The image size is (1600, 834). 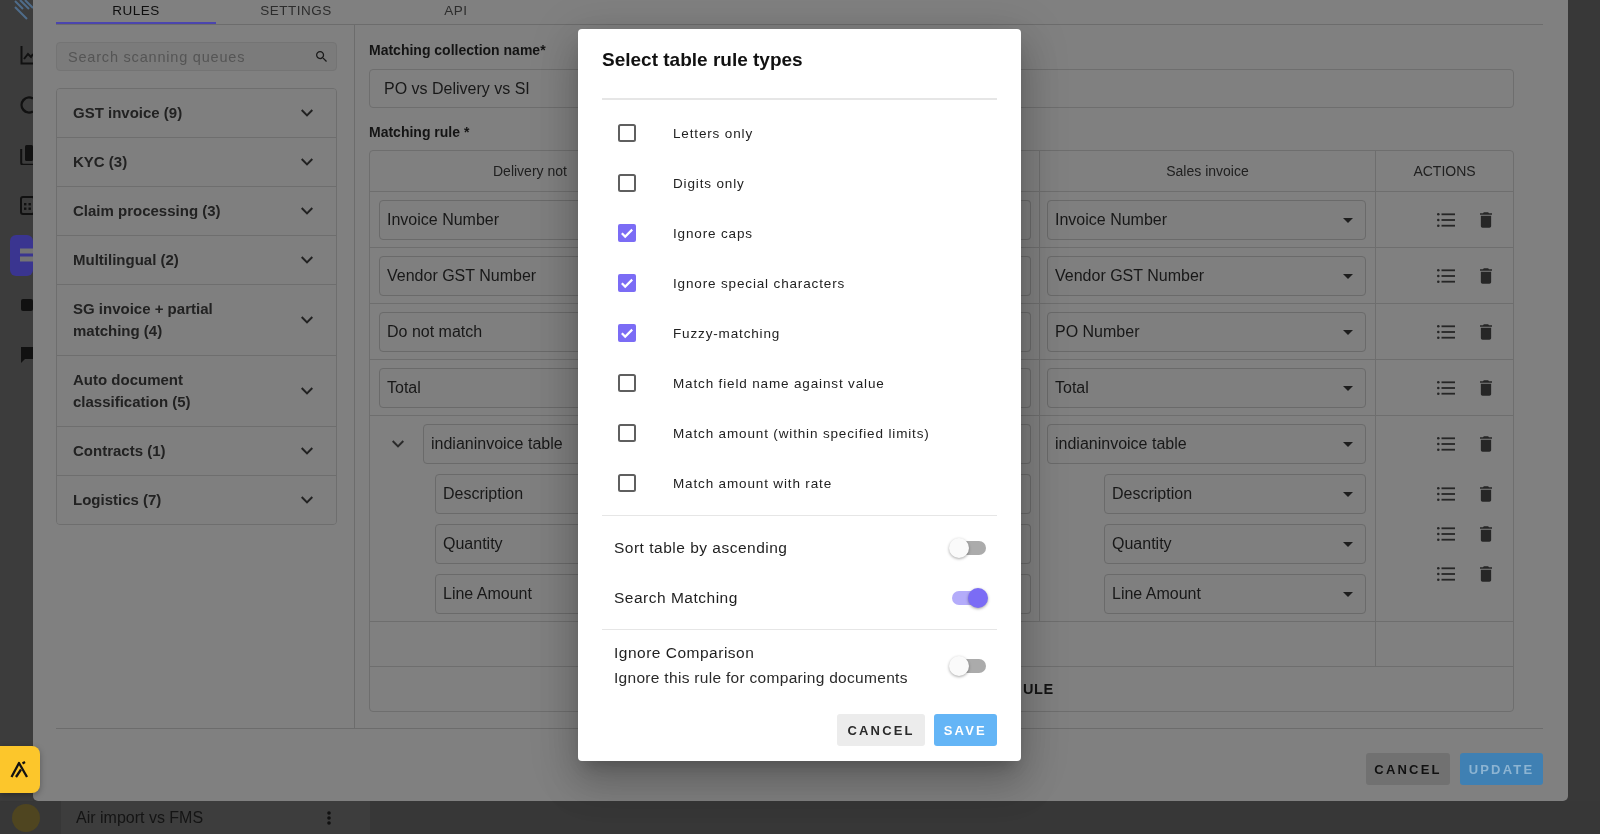 What do you see at coordinates (1206, 444) in the screenshot?
I see `dropdown-field: indianinvoice table` at bounding box center [1206, 444].